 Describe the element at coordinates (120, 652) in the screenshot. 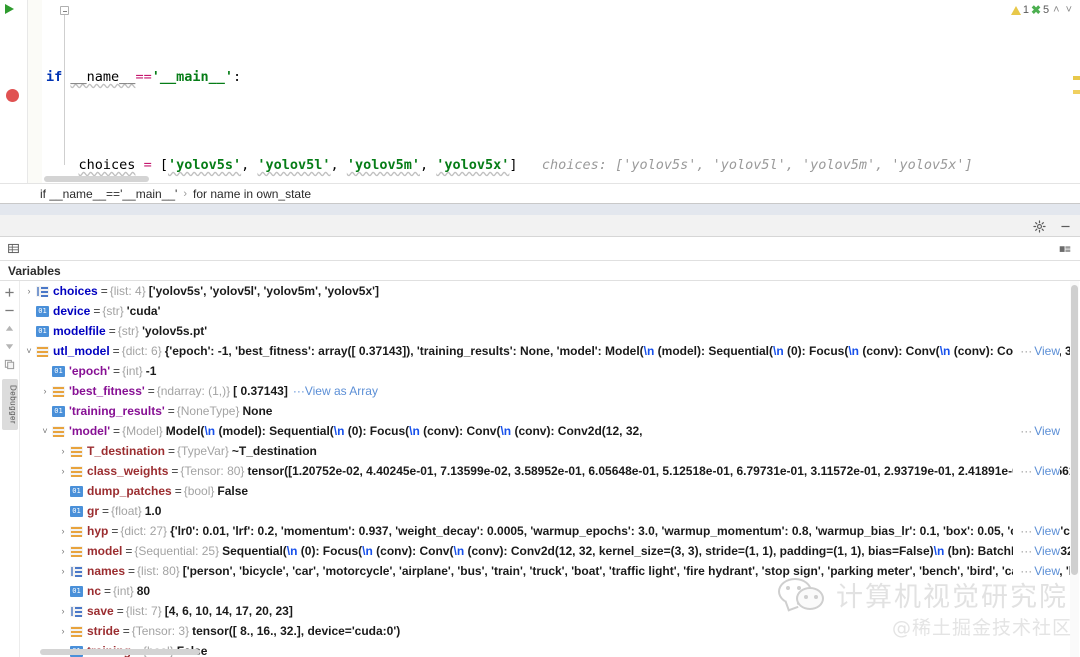

I see `variables-horizontal-scrollbar` at that location.